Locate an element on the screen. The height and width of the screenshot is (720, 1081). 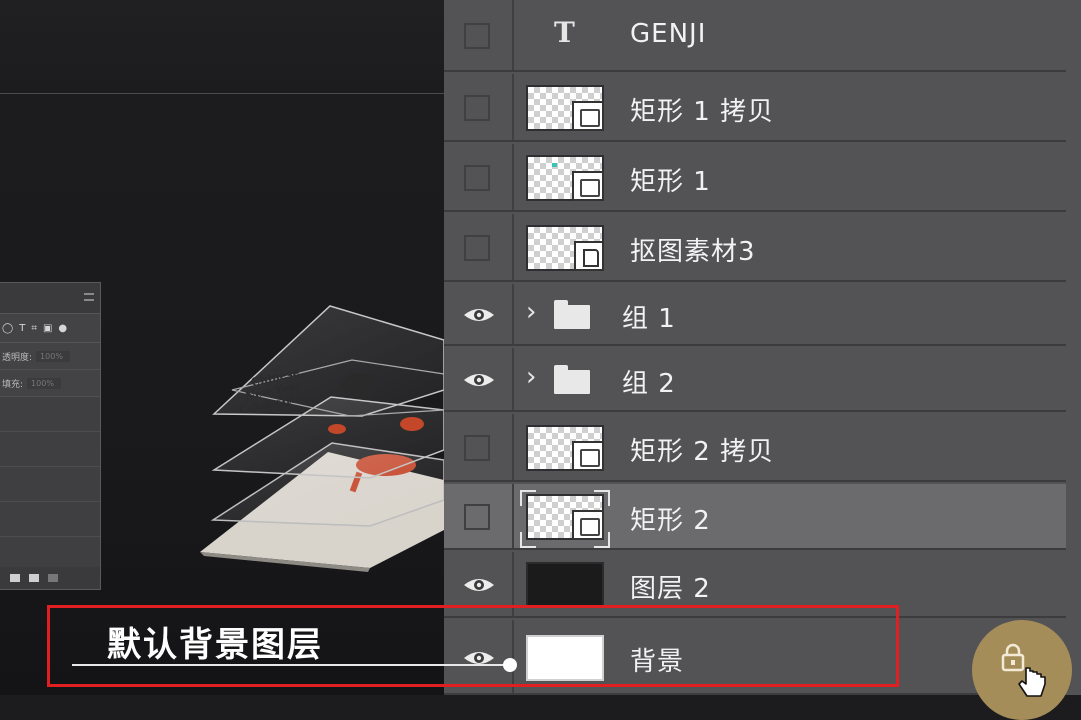
fill-value: 100% is located at coordinates (44, 383).